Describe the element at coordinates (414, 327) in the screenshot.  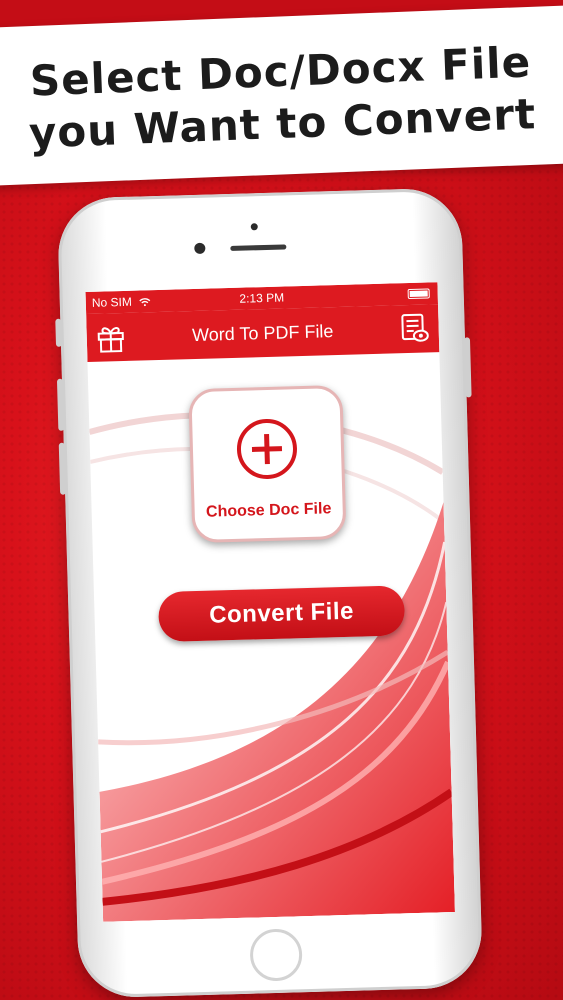
I see `document-view-icon` at that location.